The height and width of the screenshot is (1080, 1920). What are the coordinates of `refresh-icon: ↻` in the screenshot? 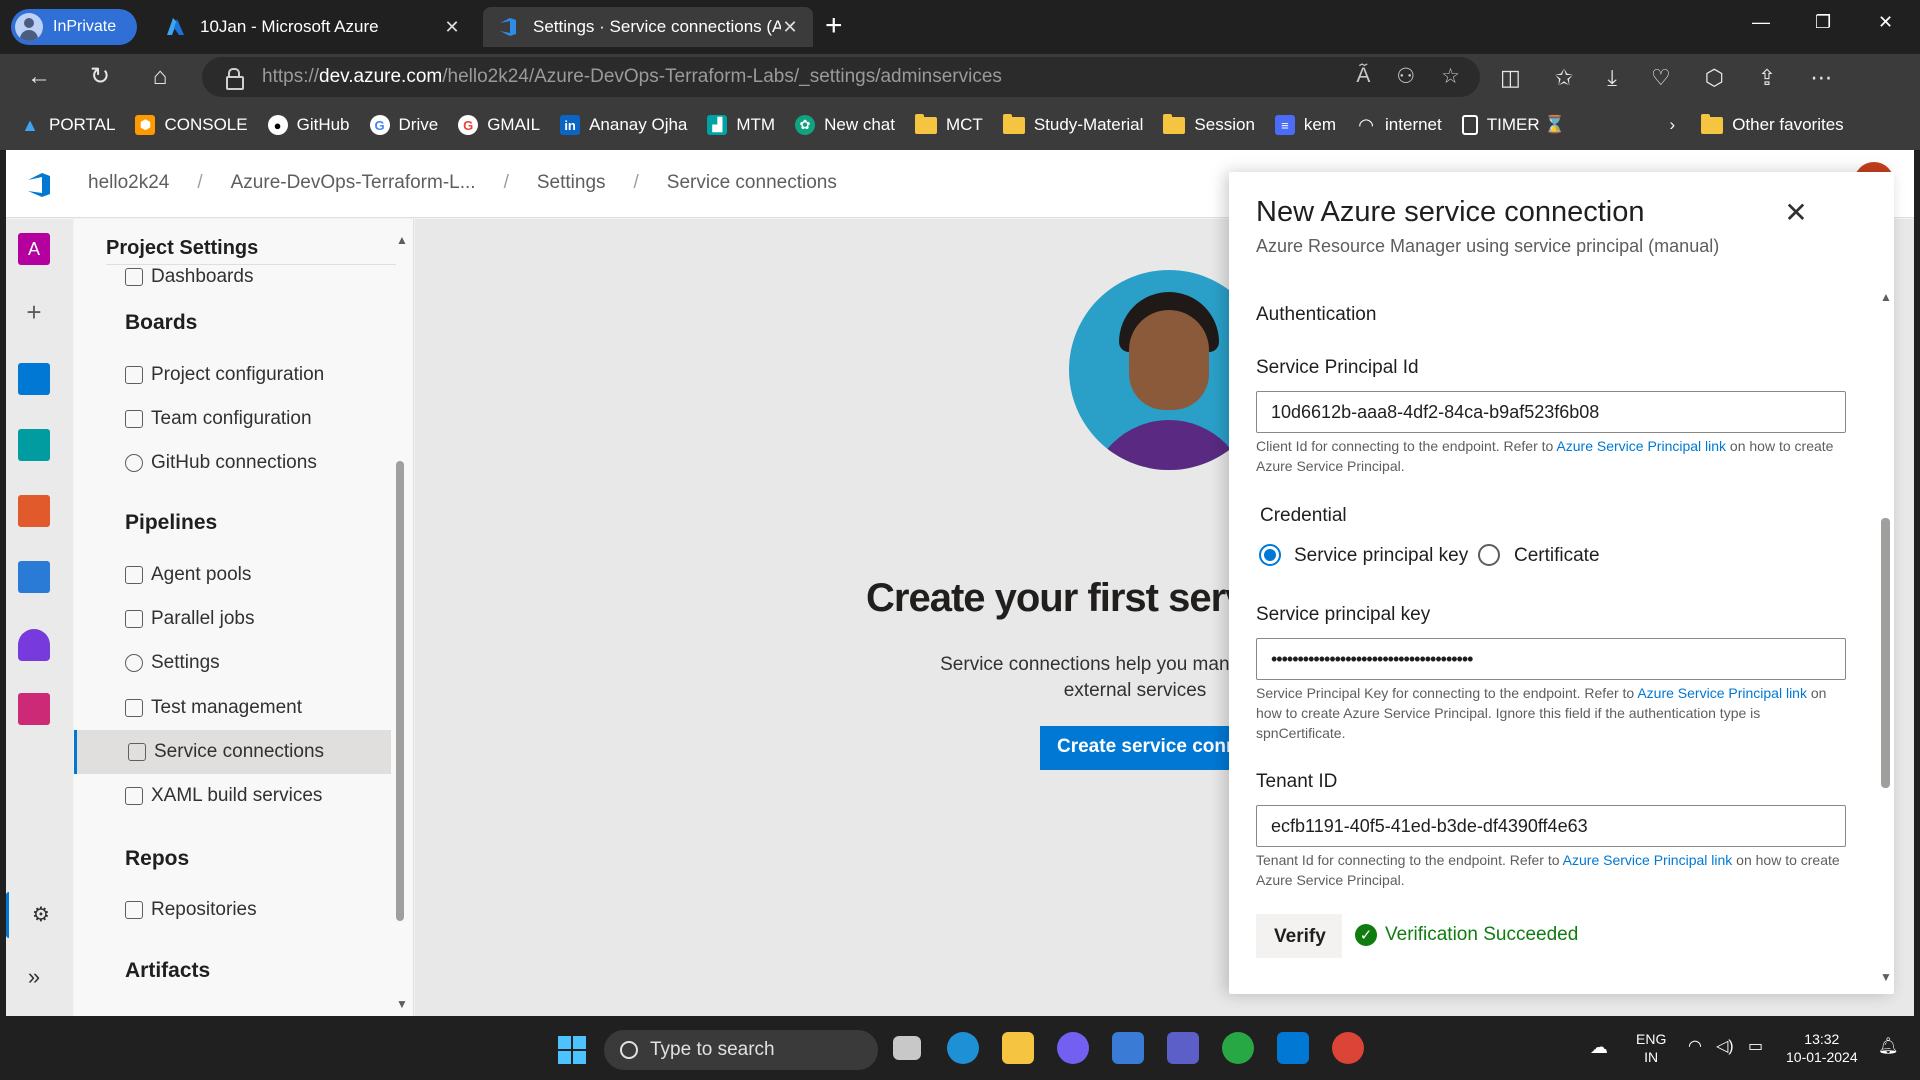 It's located at (100, 77).